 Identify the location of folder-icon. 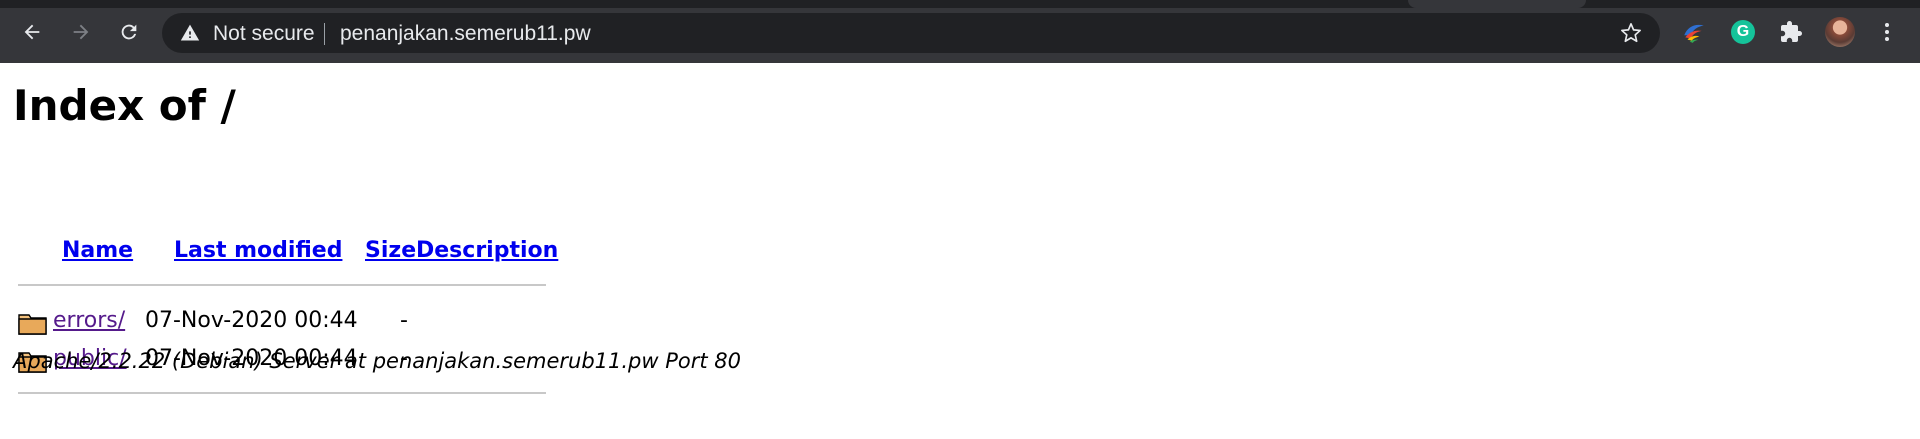
(32, 324).